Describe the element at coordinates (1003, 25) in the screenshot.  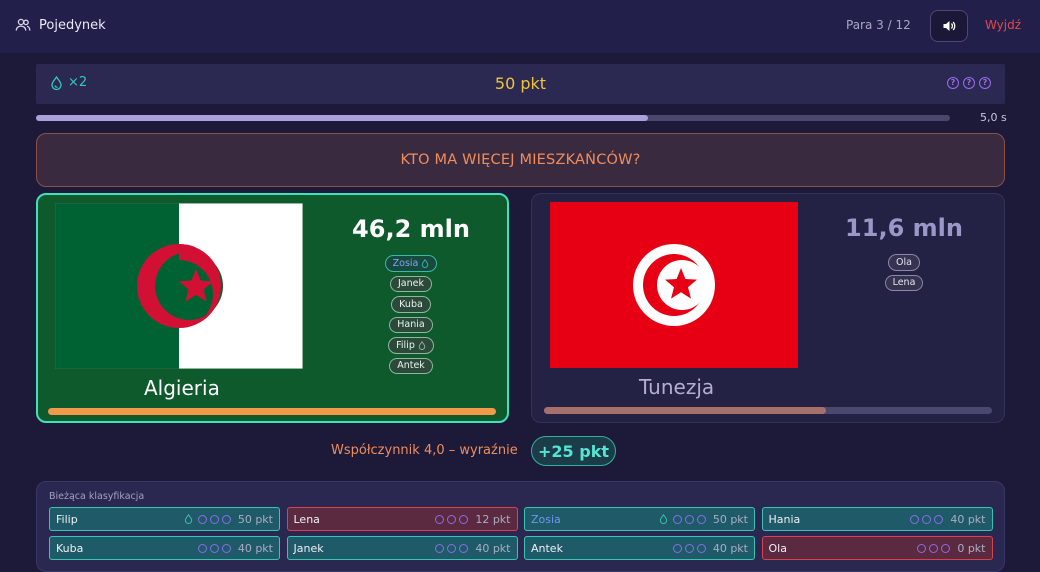
I see `exit-link: Wyjdź` at that location.